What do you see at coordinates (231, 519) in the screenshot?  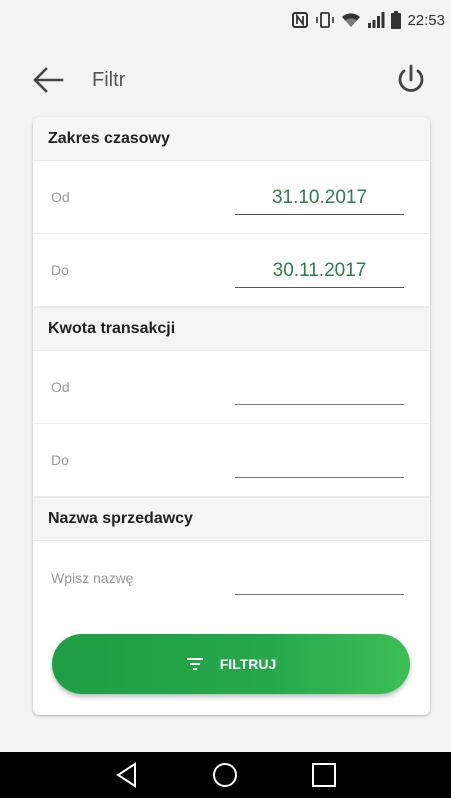 I see `section-header-seller: Nazwa sprzedawcy` at bounding box center [231, 519].